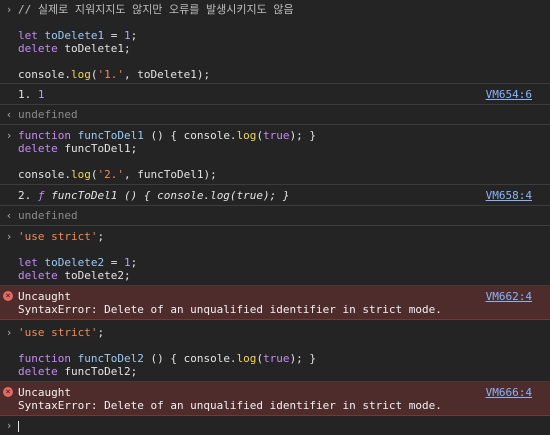 The width and height of the screenshot is (550, 435). What do you see at coordinates (509, 195) in the screenshot?
I see `source-link: VM658:4` at bounding box center [509, 195].